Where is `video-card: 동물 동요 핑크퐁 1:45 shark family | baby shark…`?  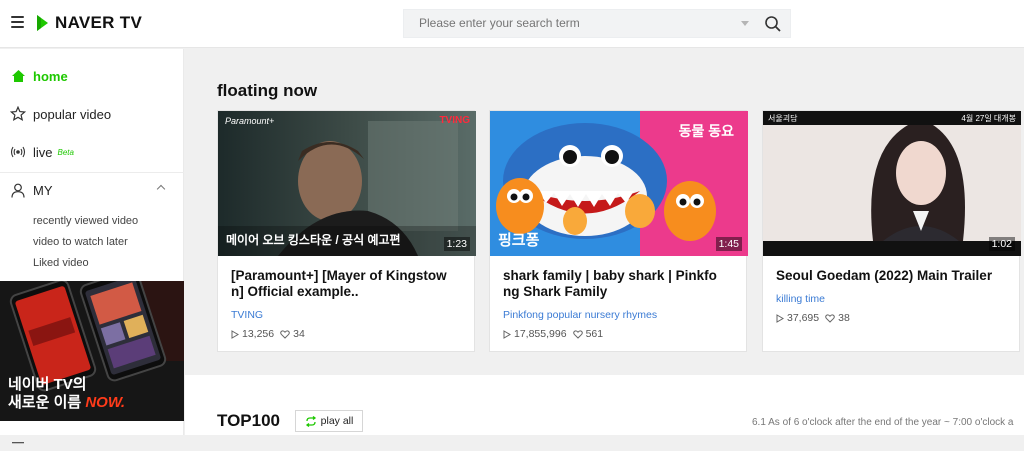 video-card: 동물 동요 핑크퐁 1:45 shark family | baby shark… is located at coordinates (618, 231).